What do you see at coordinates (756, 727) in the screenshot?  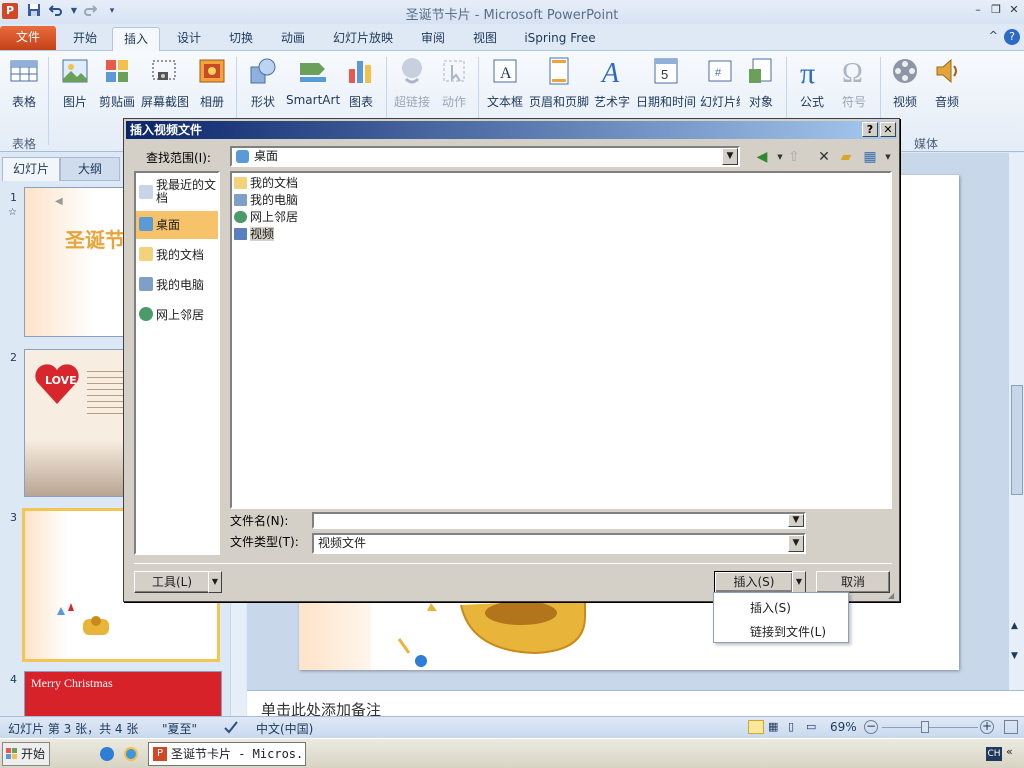 I see `normal-view-icon` at bounding box center [756, 727].